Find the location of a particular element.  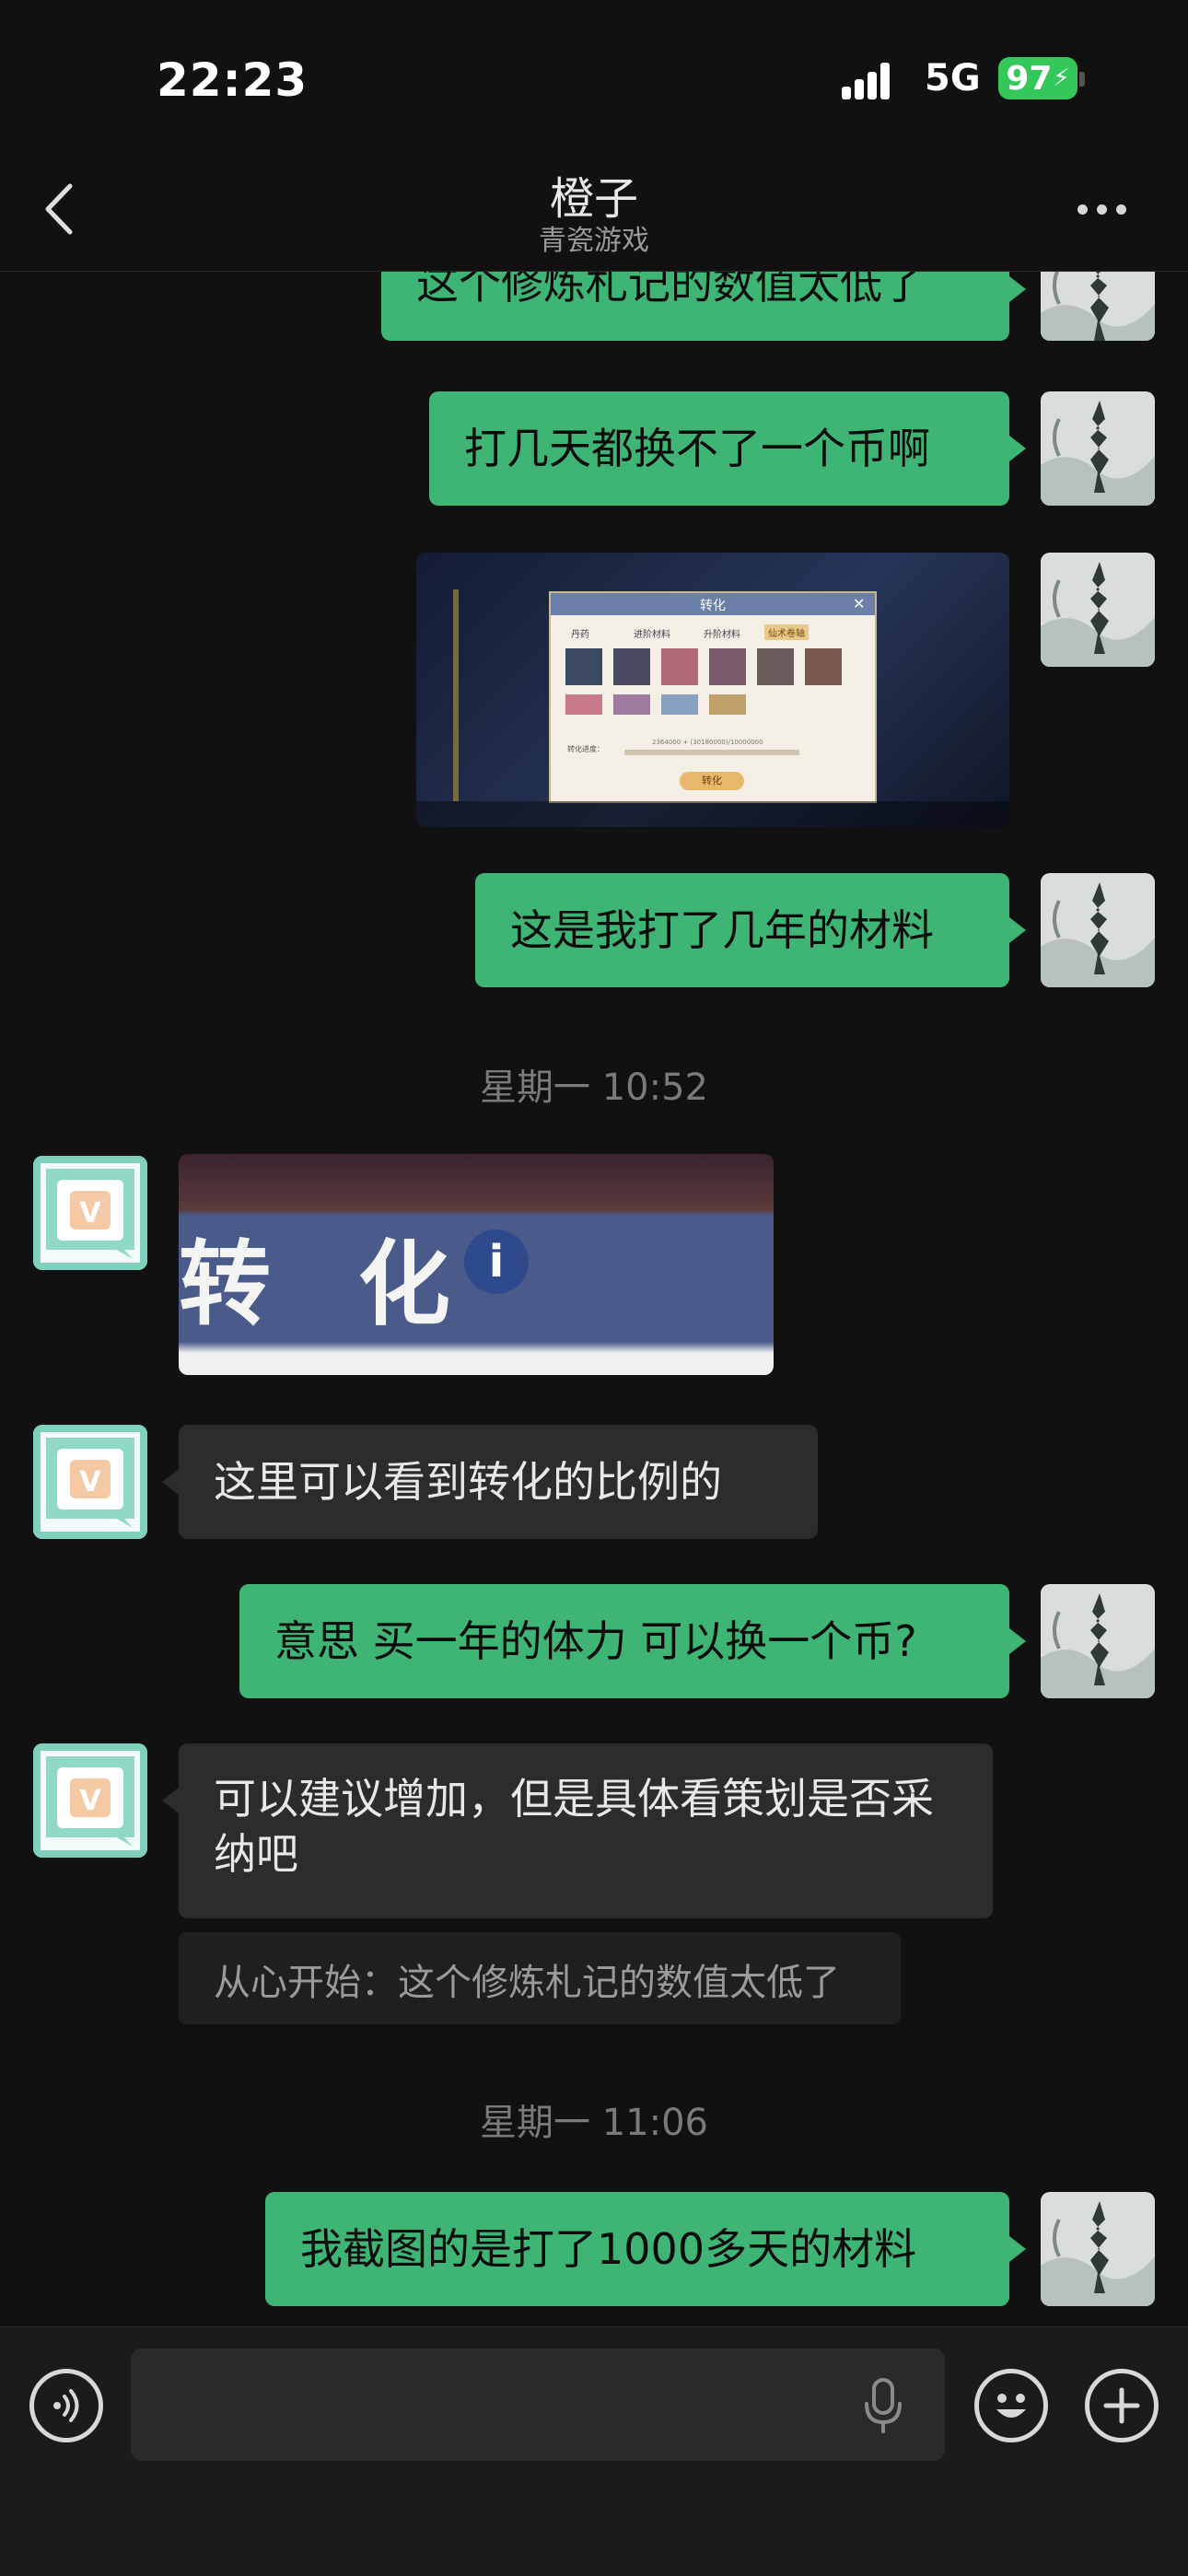

dialog-tab: 升阶材料 is located at coordinates (722, 635).